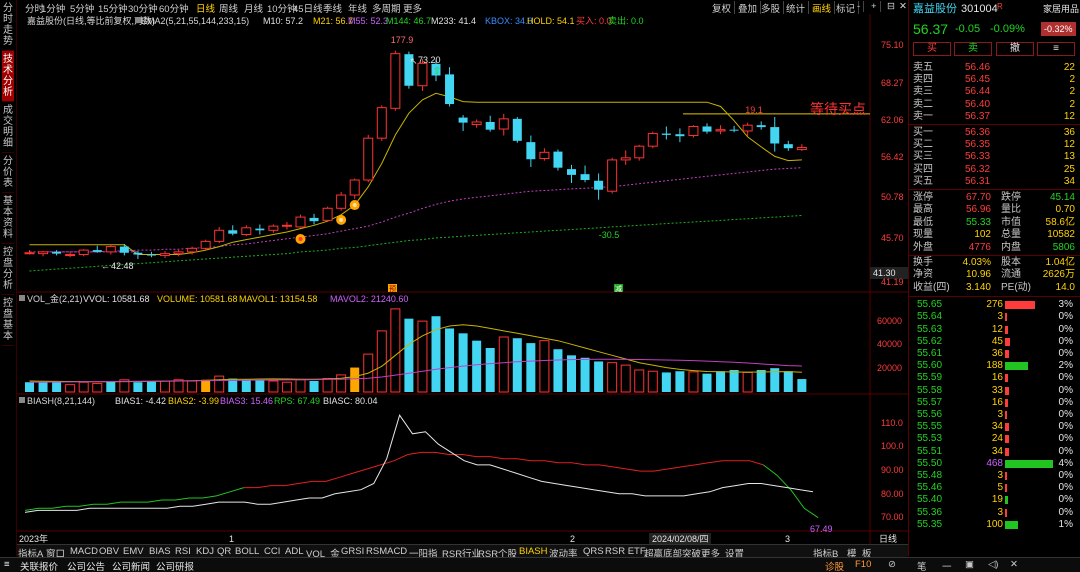  I want to click on period-tab-3: 15分钟, so click(113, 8).